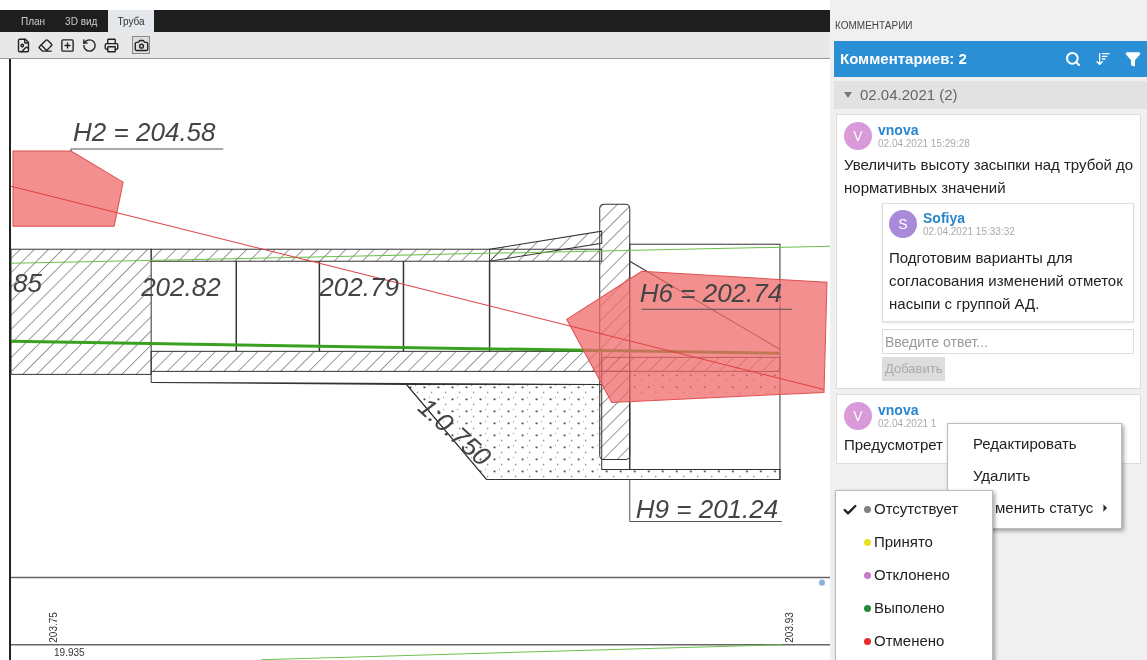 The image size is (1147, 660). What do you see at coordinates (893, 445) in the screenshot?
I see `comment-text: Предусмотрет` at bounding box center [893, 445].